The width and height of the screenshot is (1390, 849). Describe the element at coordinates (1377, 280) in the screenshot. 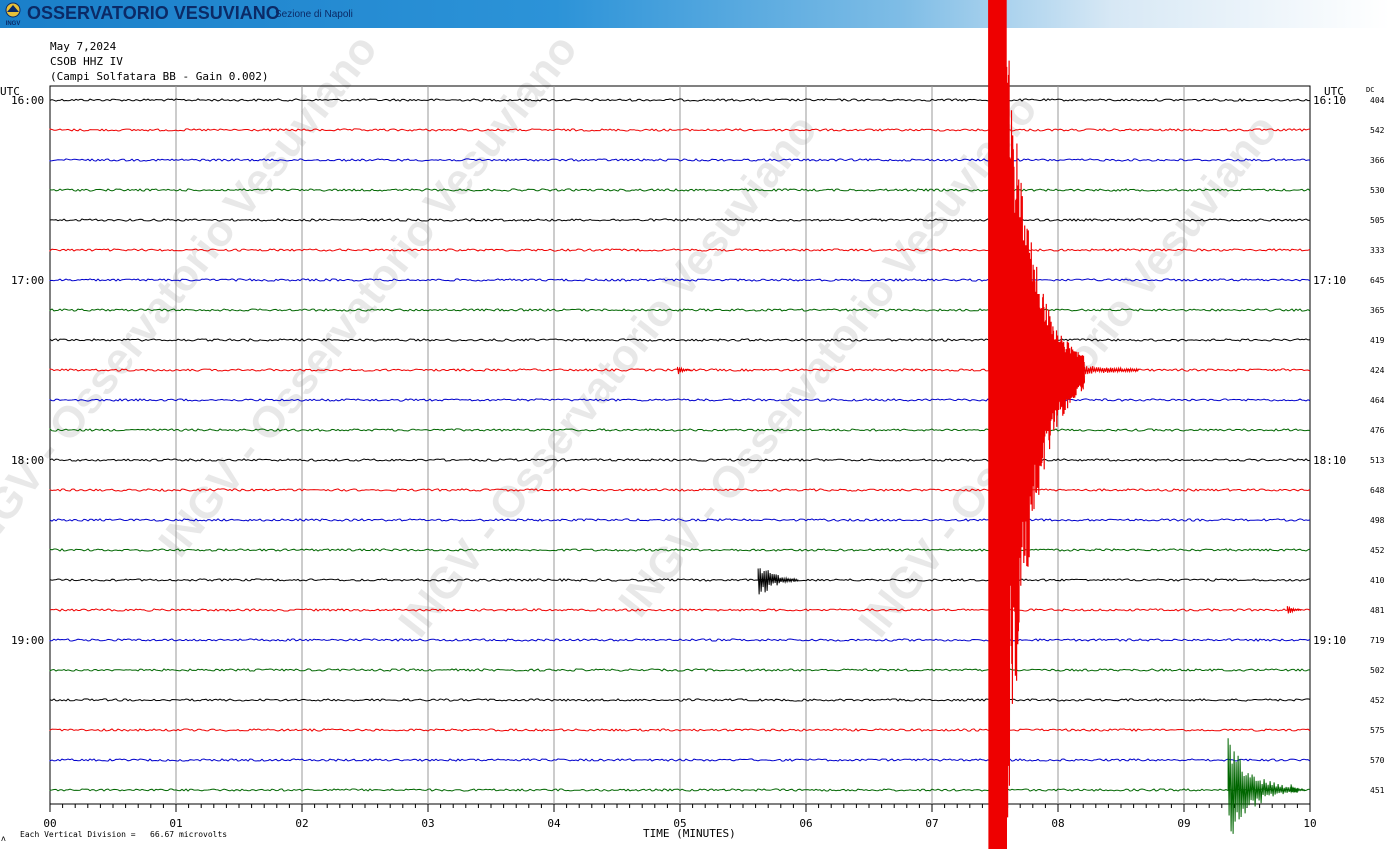

I see `dc-offset-label: 645` at that location.